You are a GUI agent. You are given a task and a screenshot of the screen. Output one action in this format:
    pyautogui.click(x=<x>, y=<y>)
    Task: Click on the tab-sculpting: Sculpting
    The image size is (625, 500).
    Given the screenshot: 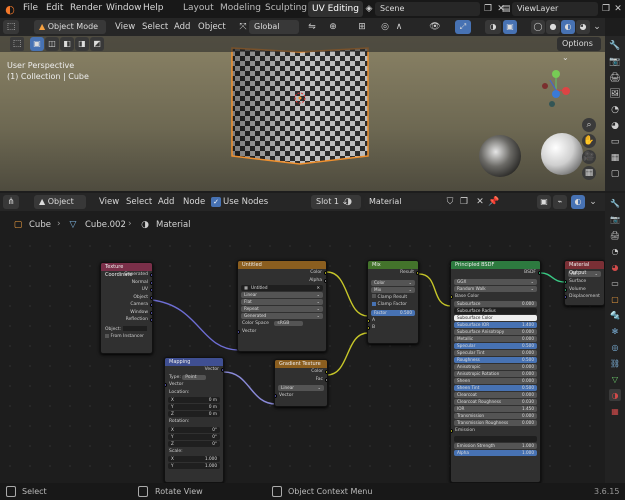 What is the action you would take?
    pyautogui.click(x=286, y=8)
    